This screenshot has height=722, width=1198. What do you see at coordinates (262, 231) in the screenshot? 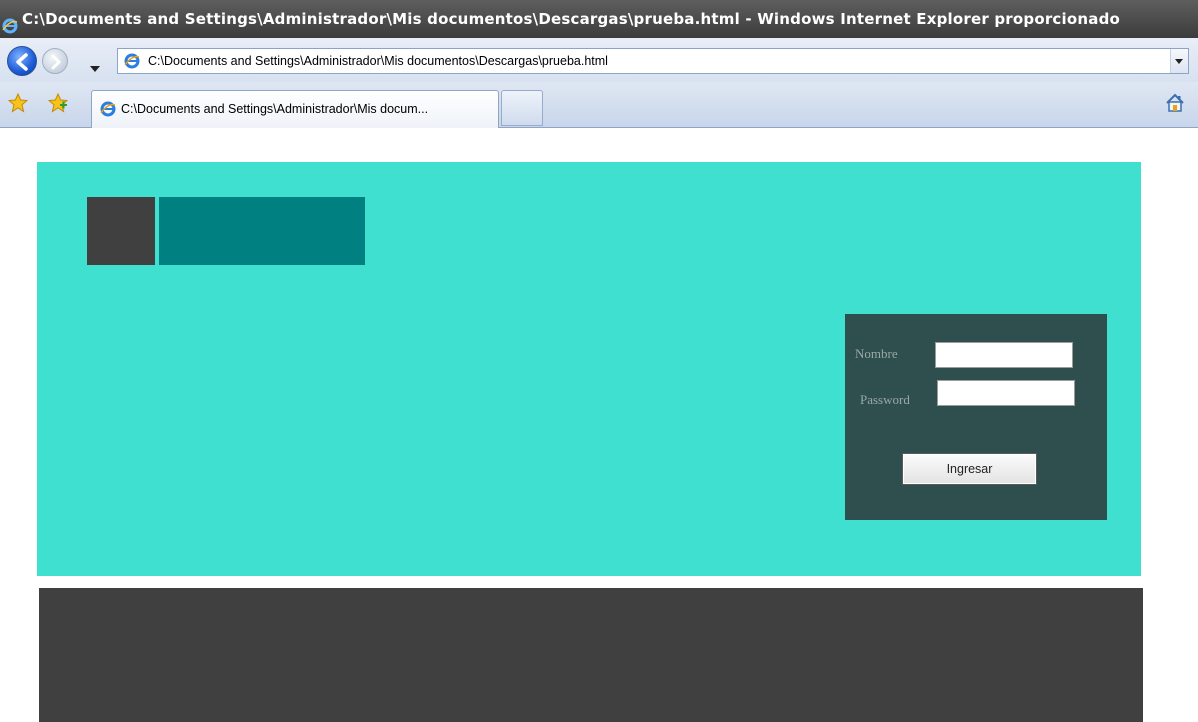
I see `logo-teal-block` at bounding box center [262, 231].